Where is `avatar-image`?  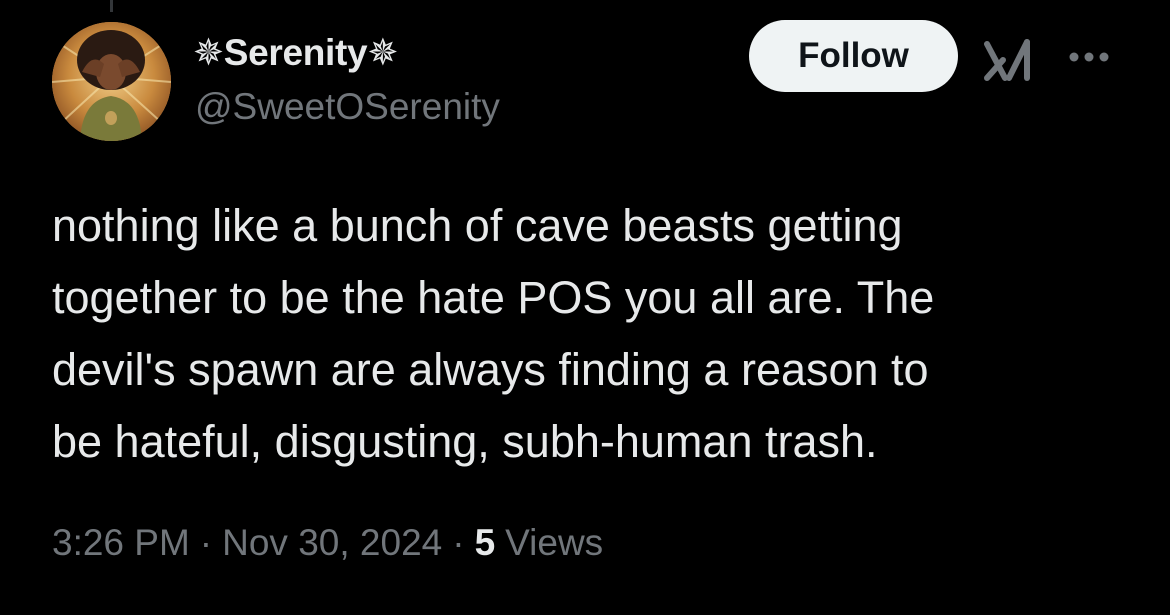
avatar-image is located at coordinates (111, 81).